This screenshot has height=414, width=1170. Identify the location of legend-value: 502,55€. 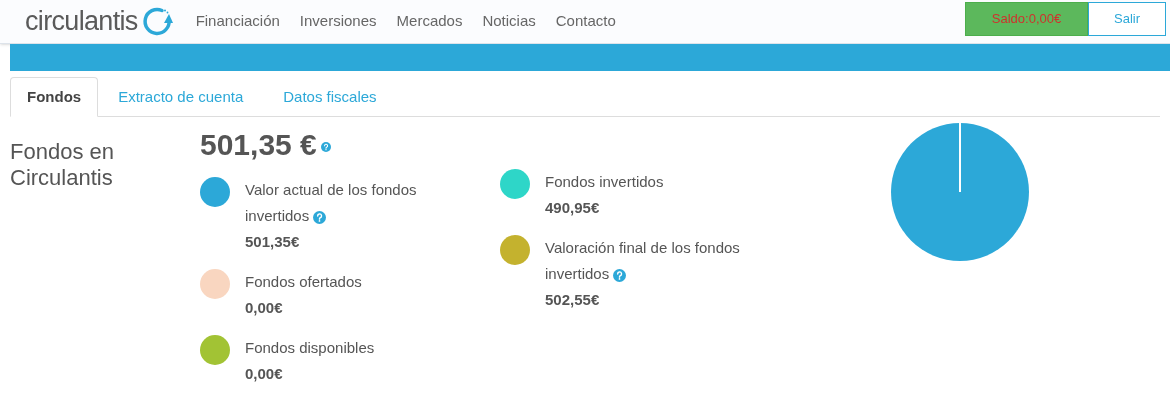
(573, 300).